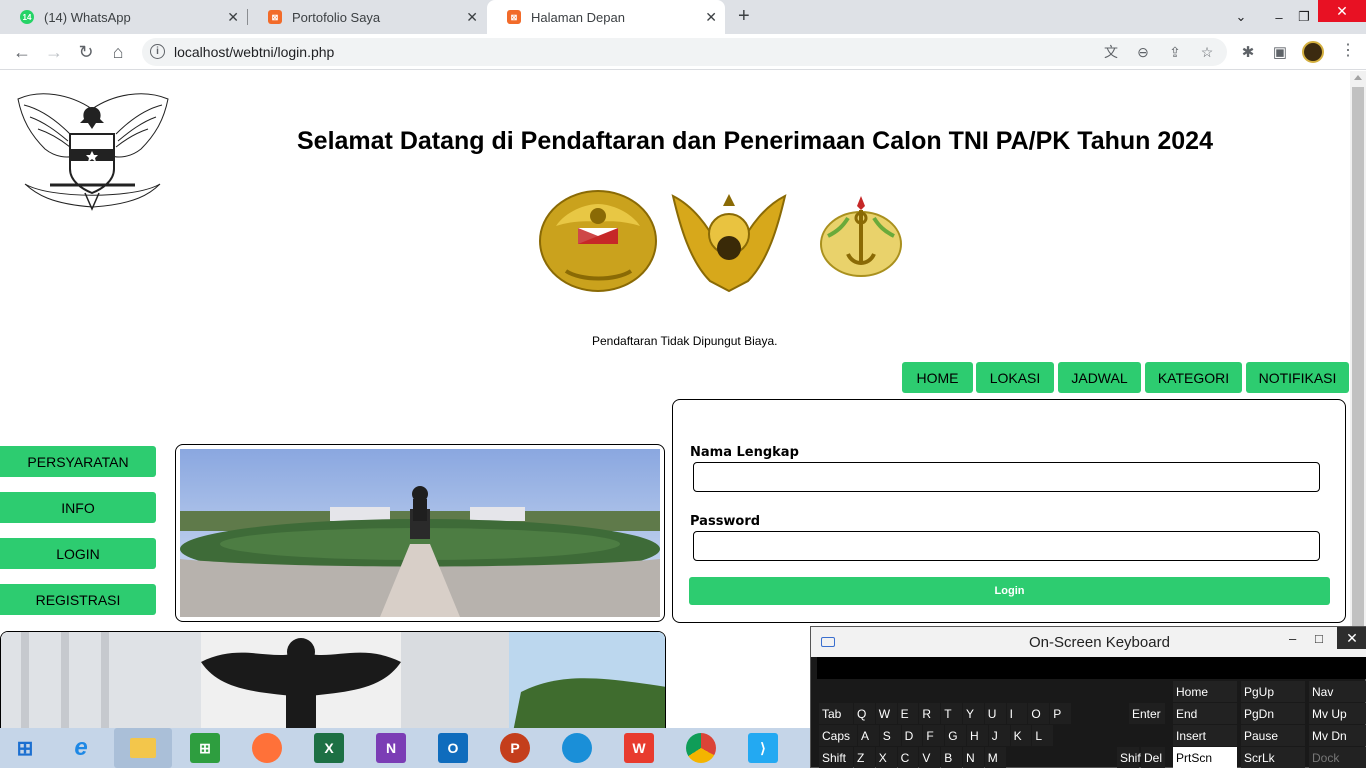 Image resolution: width=1366 pixels, height=768 pixels. I want to click on sidebar-item-registrasi: REGISTRASI, so click(78, 599).